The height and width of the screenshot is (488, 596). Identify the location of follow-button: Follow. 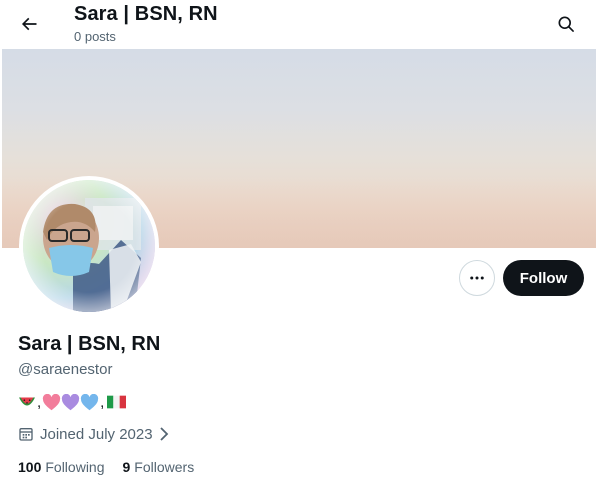
(543, 278).